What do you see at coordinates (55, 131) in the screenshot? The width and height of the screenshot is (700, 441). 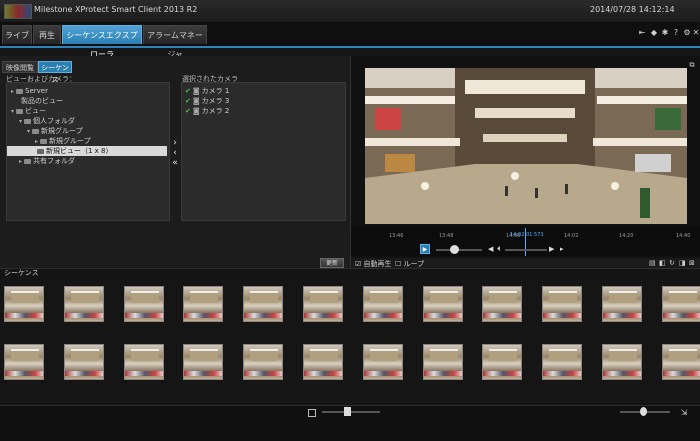 I see `tree-item-new-group: ▾ 新規グループ` at bounding box center [55, 131].